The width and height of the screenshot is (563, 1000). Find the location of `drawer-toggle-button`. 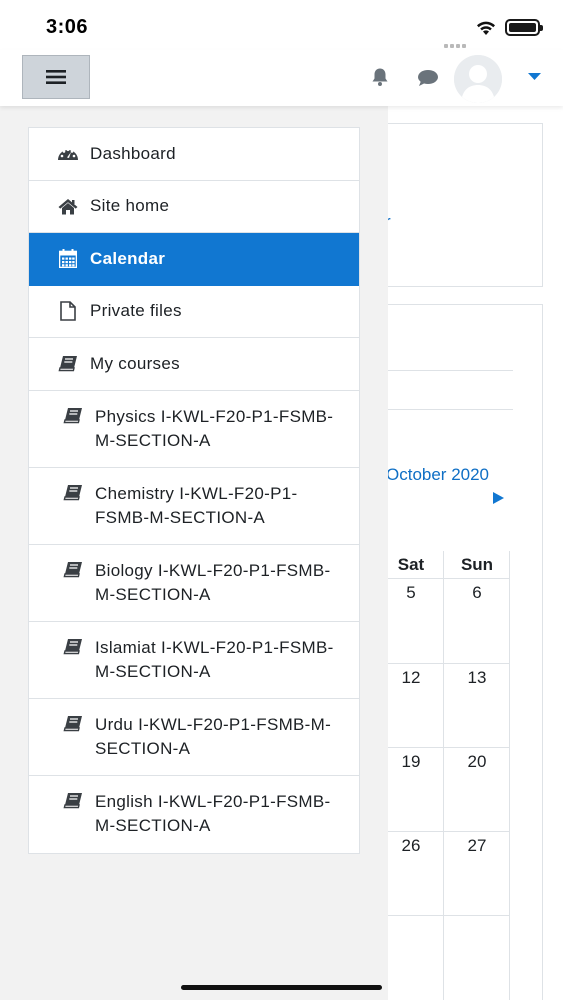

drawer-toggle-button is located at coordinates (56, 77).